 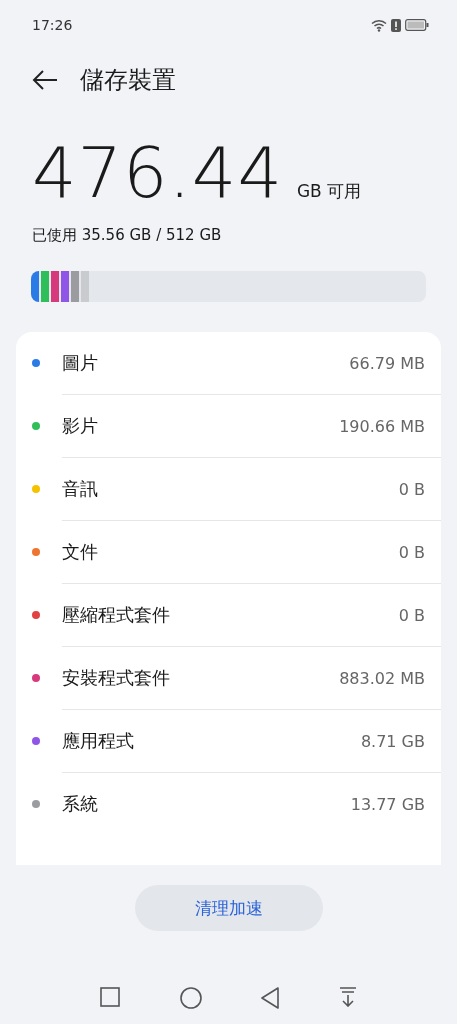 I want to click on category-name: 音訊, so click(x=230, y=489).